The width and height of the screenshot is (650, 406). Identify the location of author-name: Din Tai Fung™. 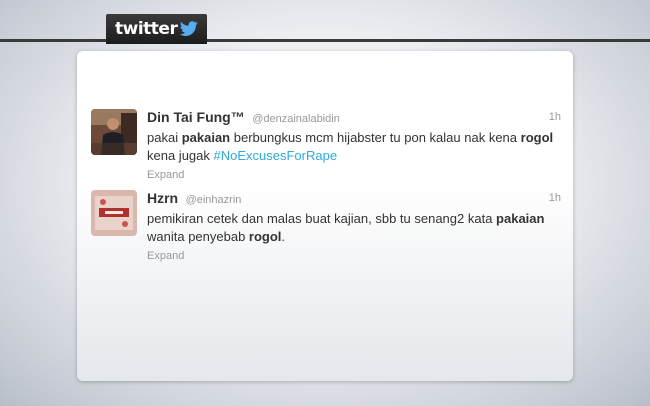
(196, 117).